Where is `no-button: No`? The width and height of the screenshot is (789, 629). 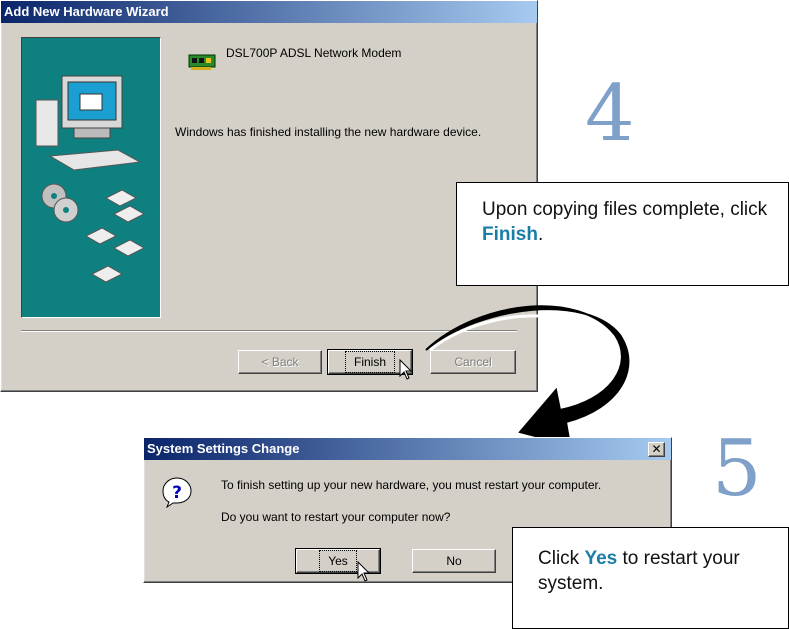
no-button: No is located at coordinates (454, 561).